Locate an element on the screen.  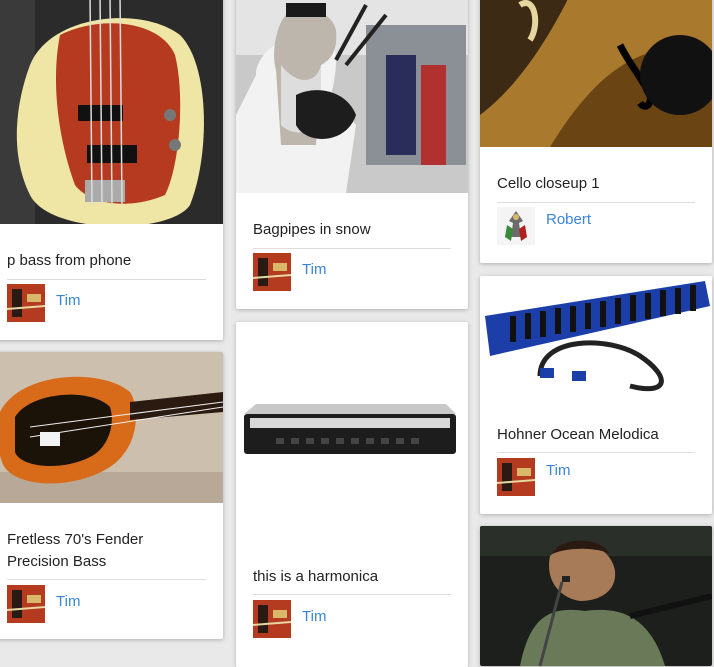
author-link: Robert is located at coordinates (568, 219).